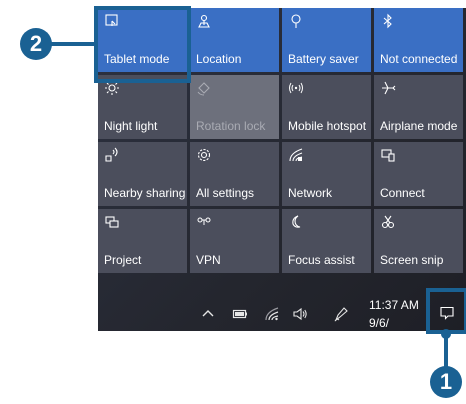 This screenshot has height=404, width=466. I want to click on taskbar: 11:37 AM 9/6/, so click(282, 313).